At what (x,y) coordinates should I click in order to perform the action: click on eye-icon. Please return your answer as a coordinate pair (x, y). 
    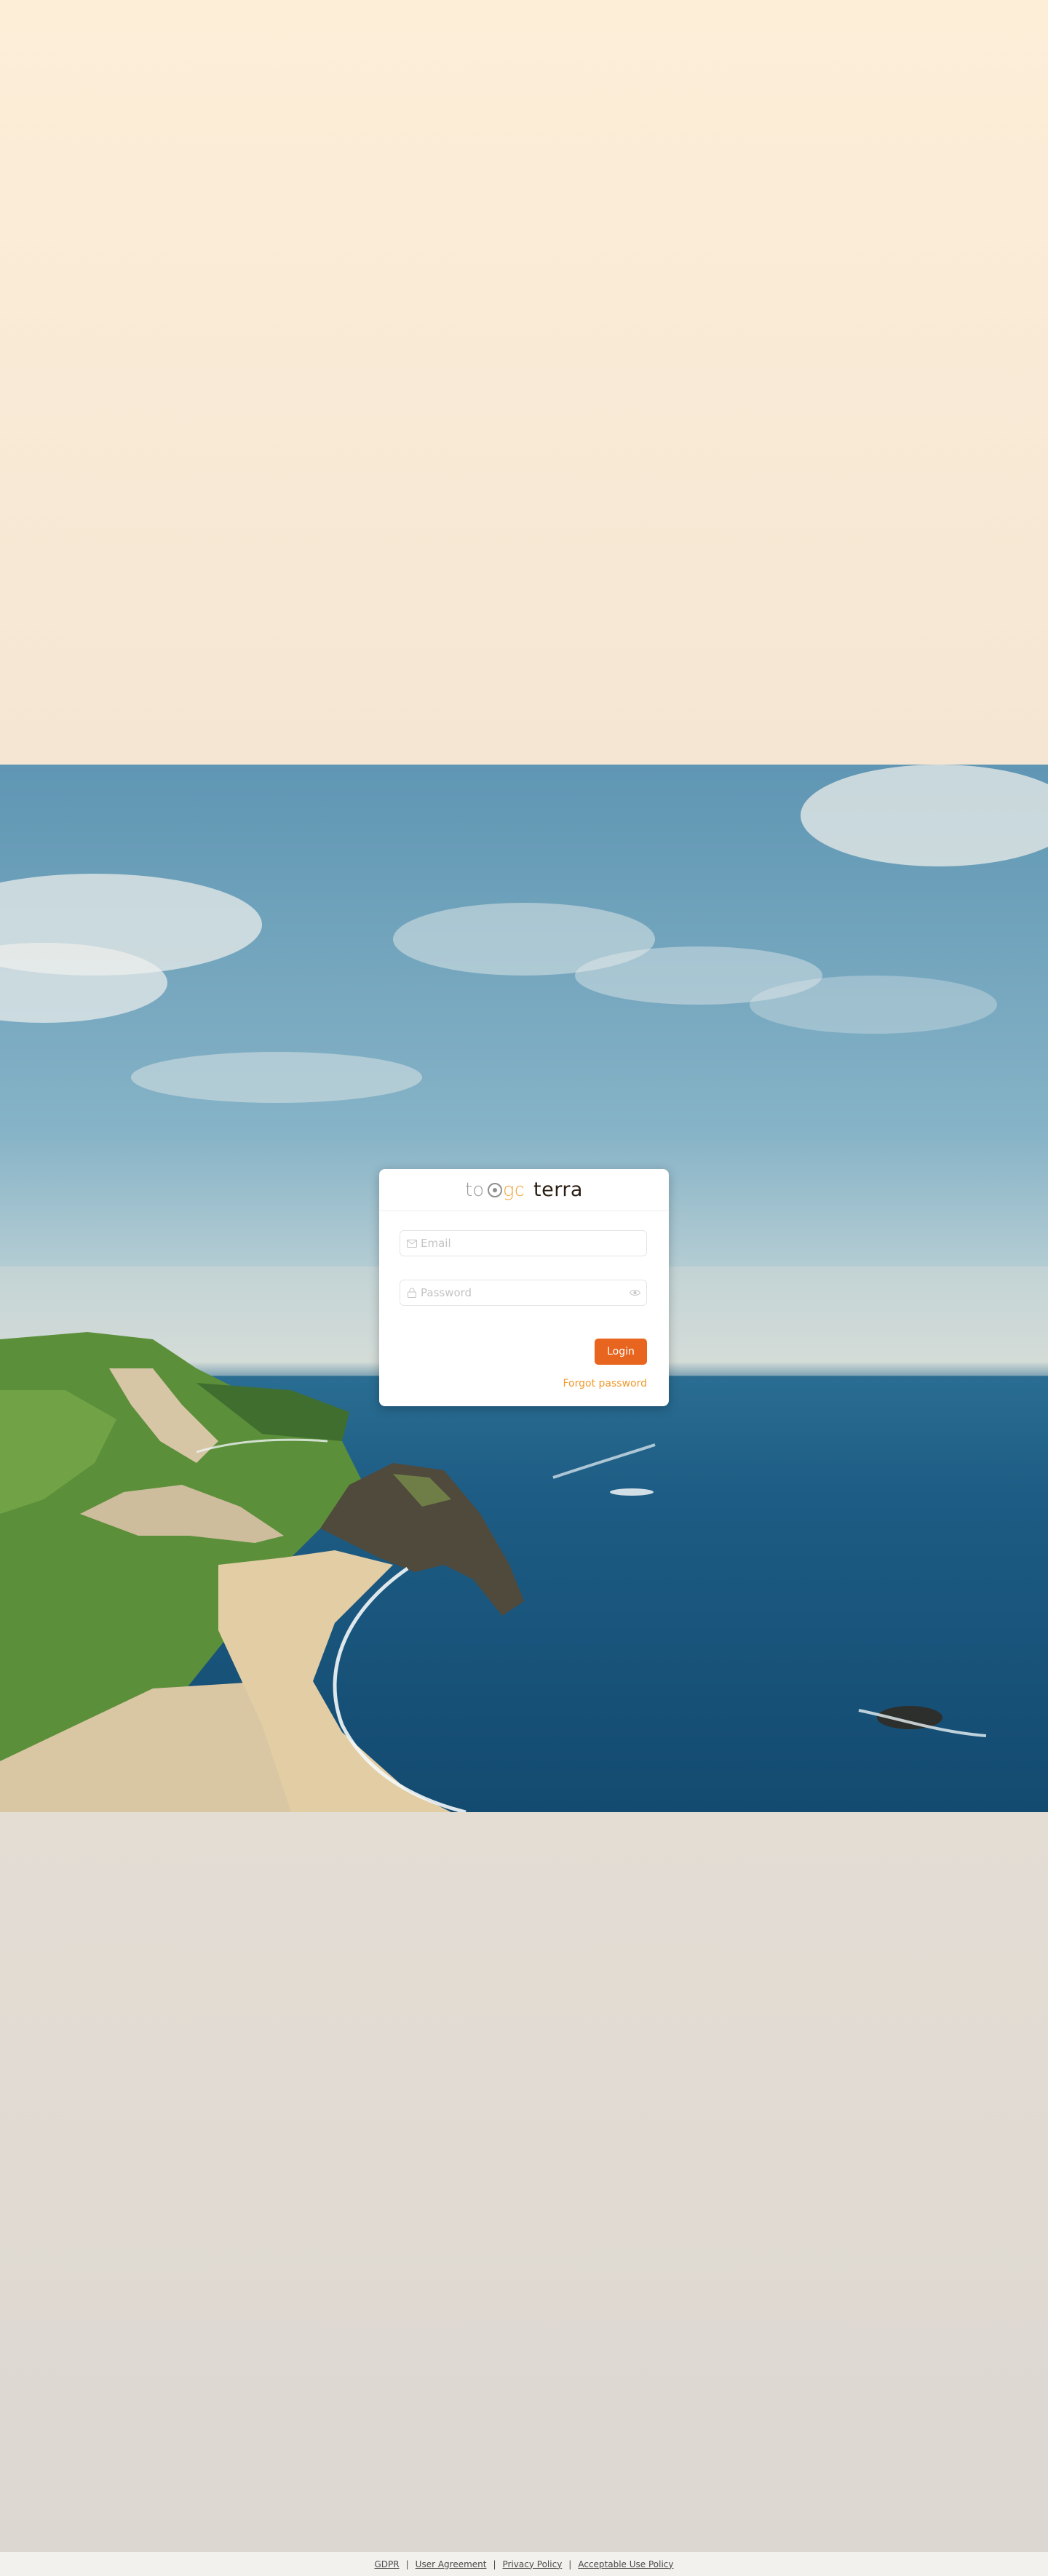
    Looking at the image, I should click on (634, 1293).